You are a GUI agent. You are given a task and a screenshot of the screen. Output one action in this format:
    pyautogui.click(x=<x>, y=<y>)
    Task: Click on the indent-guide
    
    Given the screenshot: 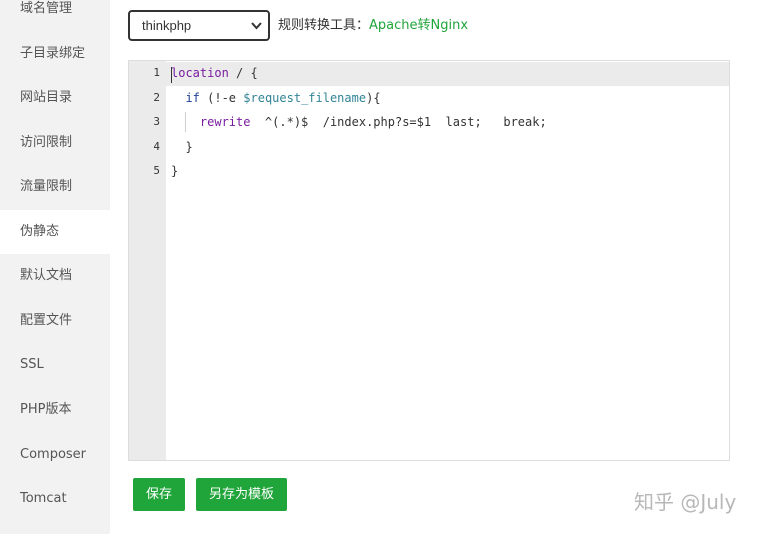 What is the action you would take?
    pyautogui.click(x=185, y=122)
    